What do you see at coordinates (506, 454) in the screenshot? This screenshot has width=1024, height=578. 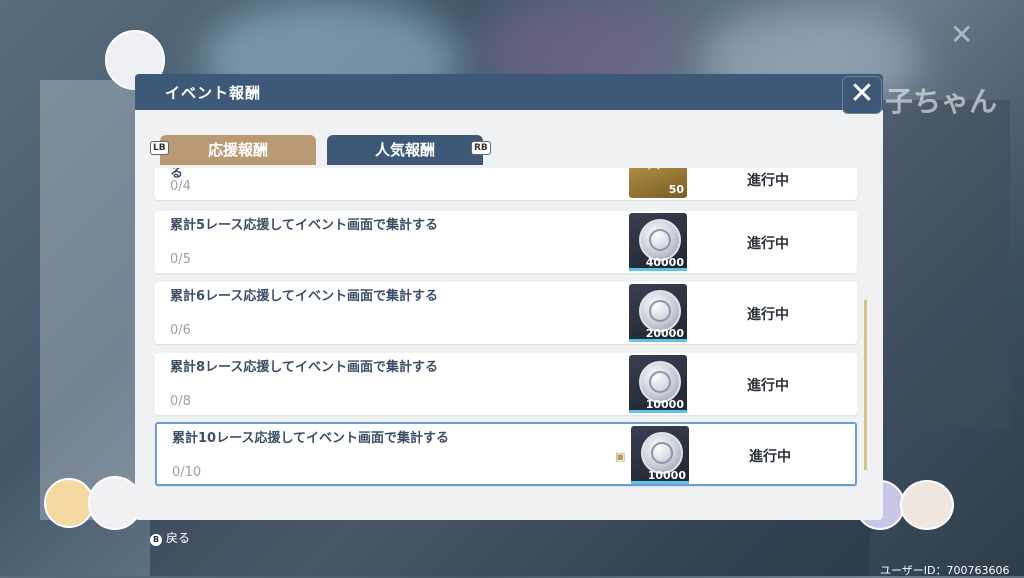 I see `list-item-selected: 累計10レース応援してイベント画面で集計する 0/10 ▣ 10000 進行中` at bounding box center [506, 454].